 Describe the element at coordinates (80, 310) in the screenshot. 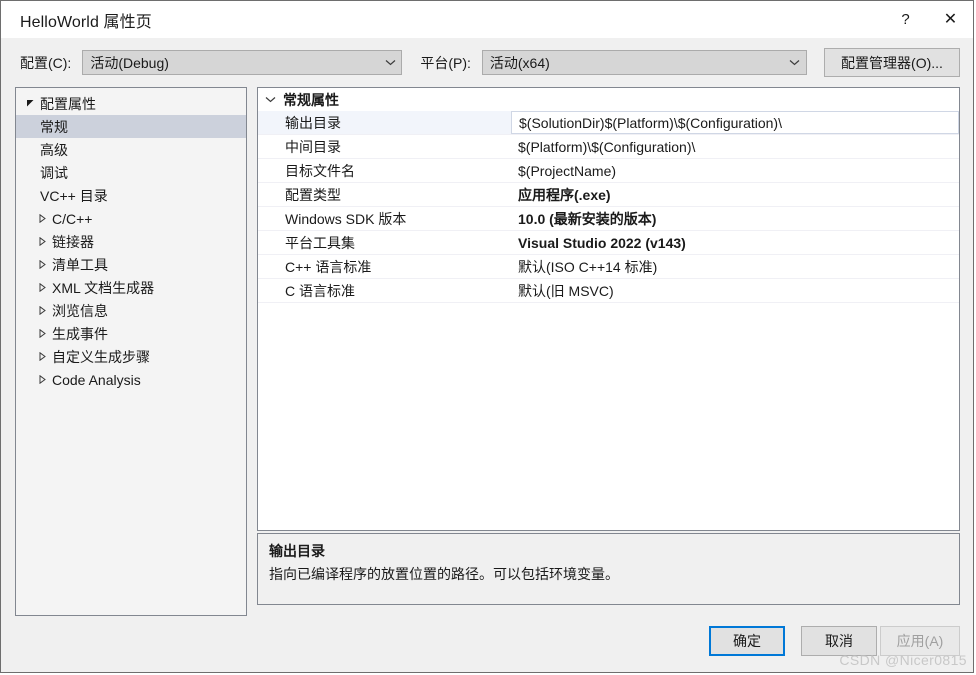

I see `tree-node-item-label: 浏览信息` at that location.